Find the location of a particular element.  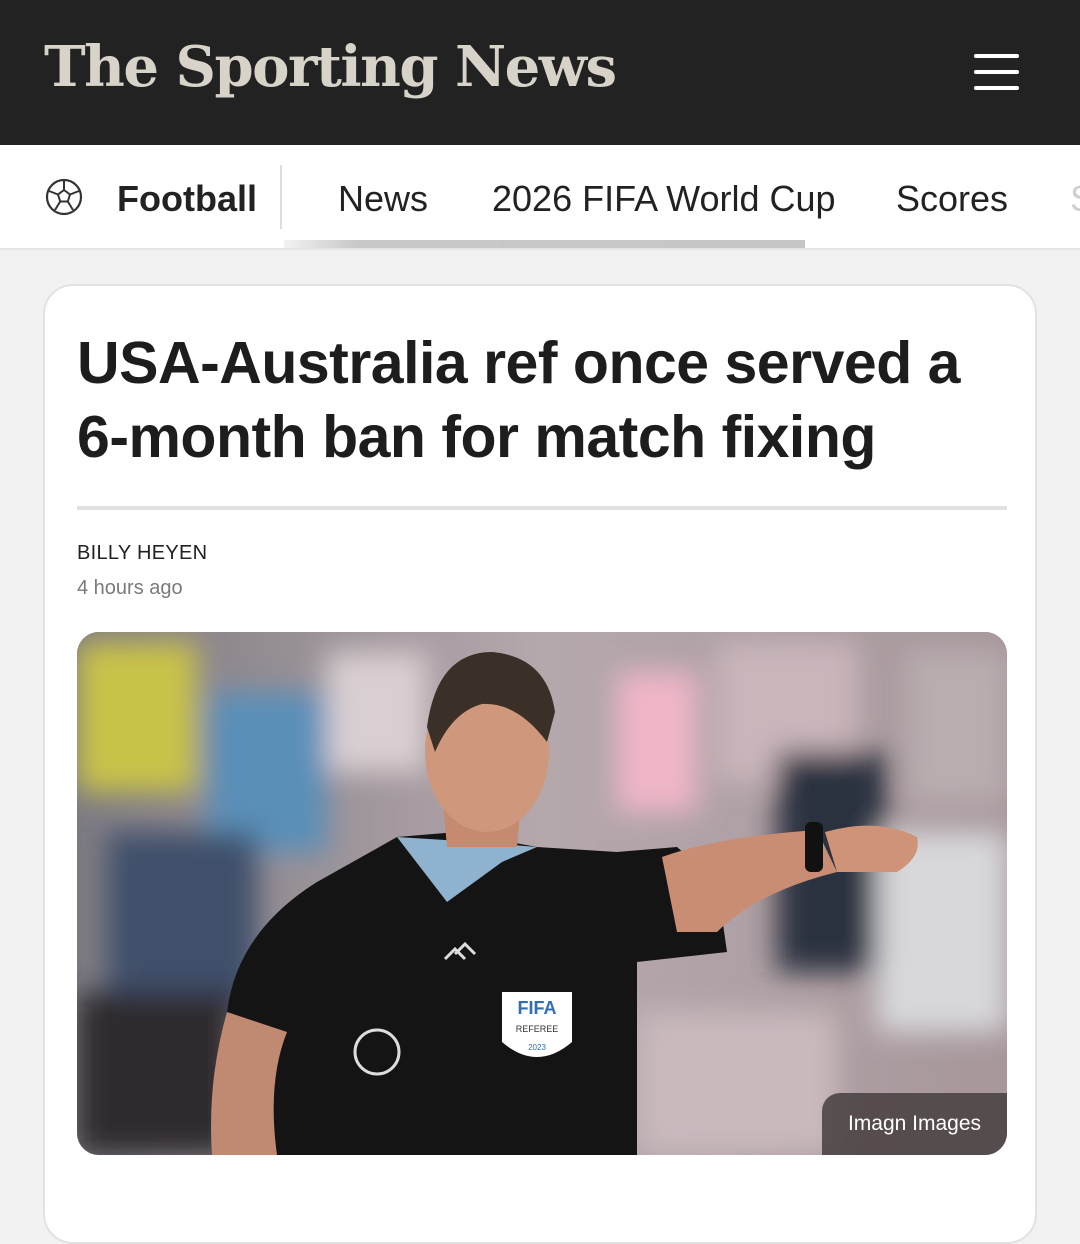

hamburger-menu-icon is located at coordinates (996, 72).